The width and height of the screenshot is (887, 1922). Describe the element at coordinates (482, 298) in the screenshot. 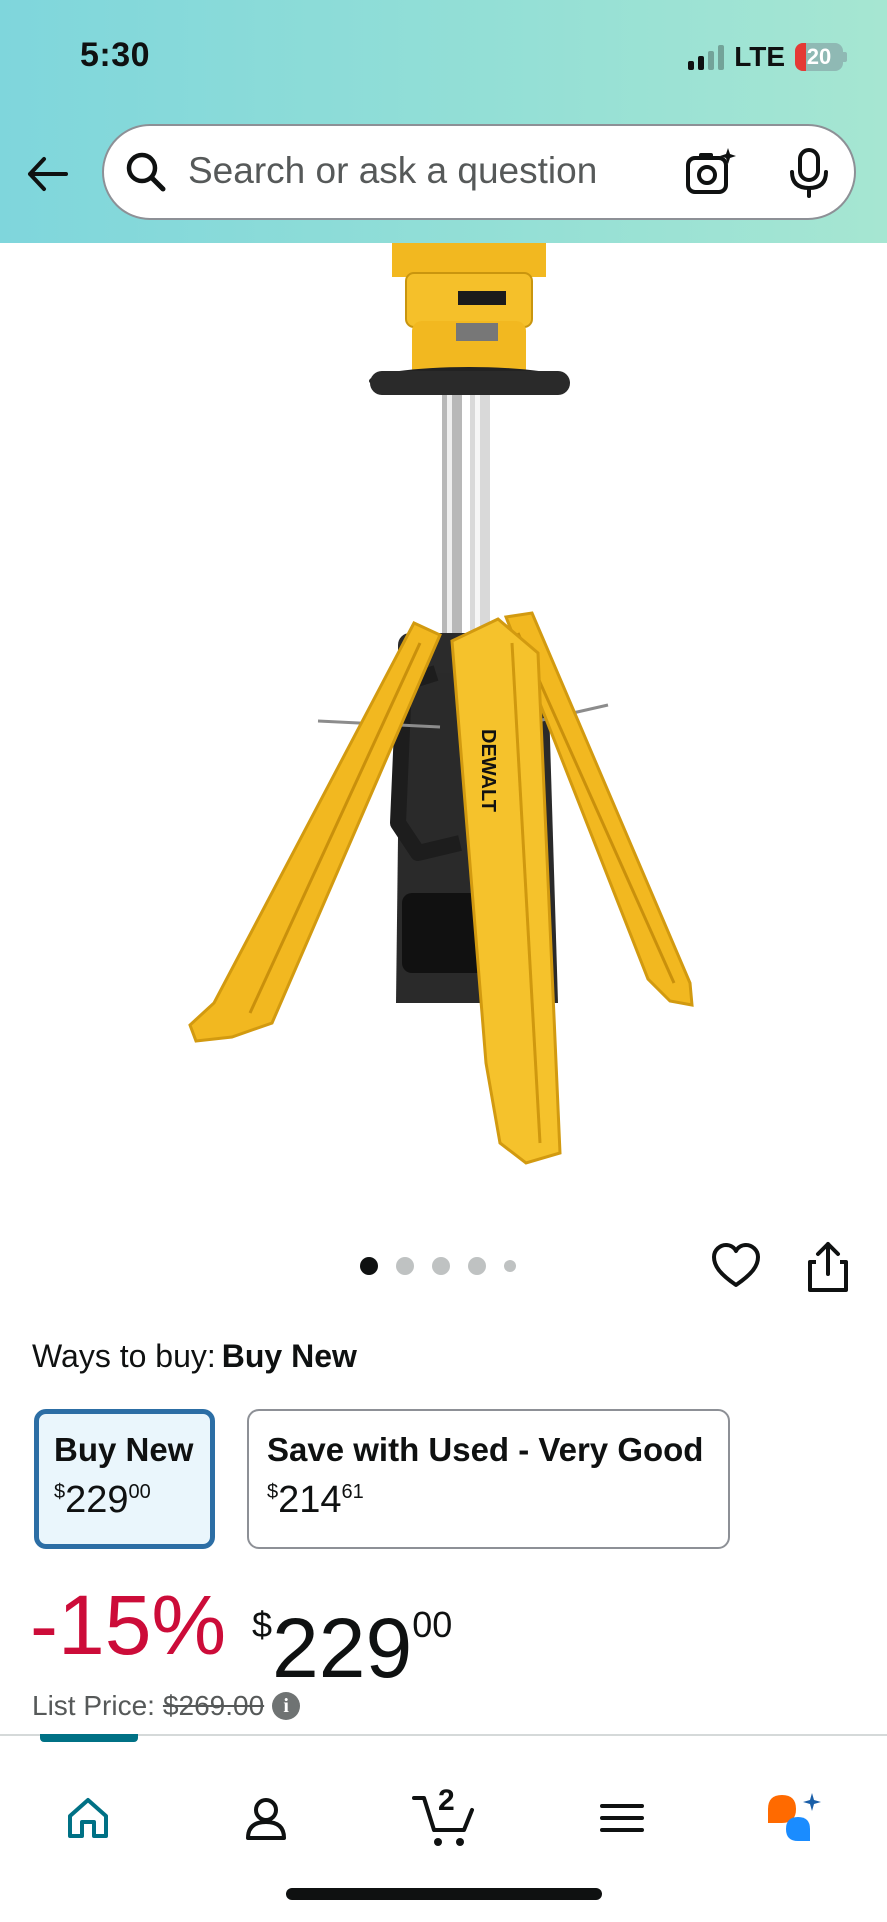

I see `lamp-logo-badge` at that location.